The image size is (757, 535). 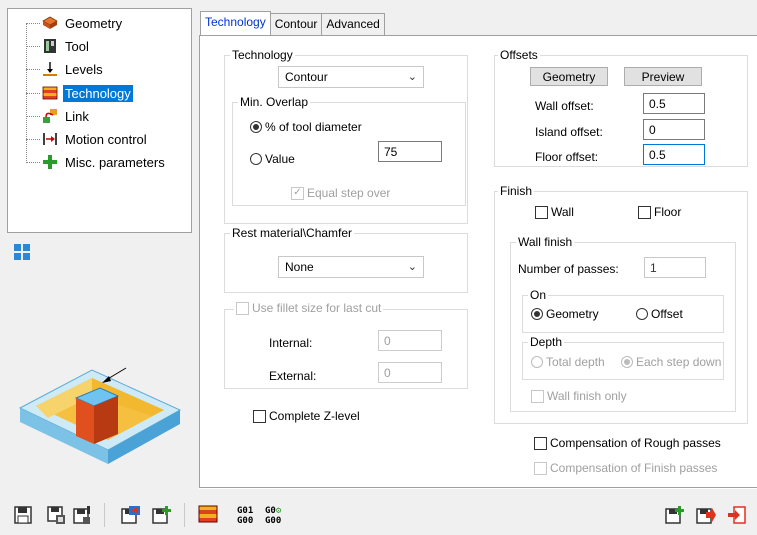 What do you see at coordinates (478, 488) in the screenshot?
I see `panel-divider` at bounding box center [478, 488].